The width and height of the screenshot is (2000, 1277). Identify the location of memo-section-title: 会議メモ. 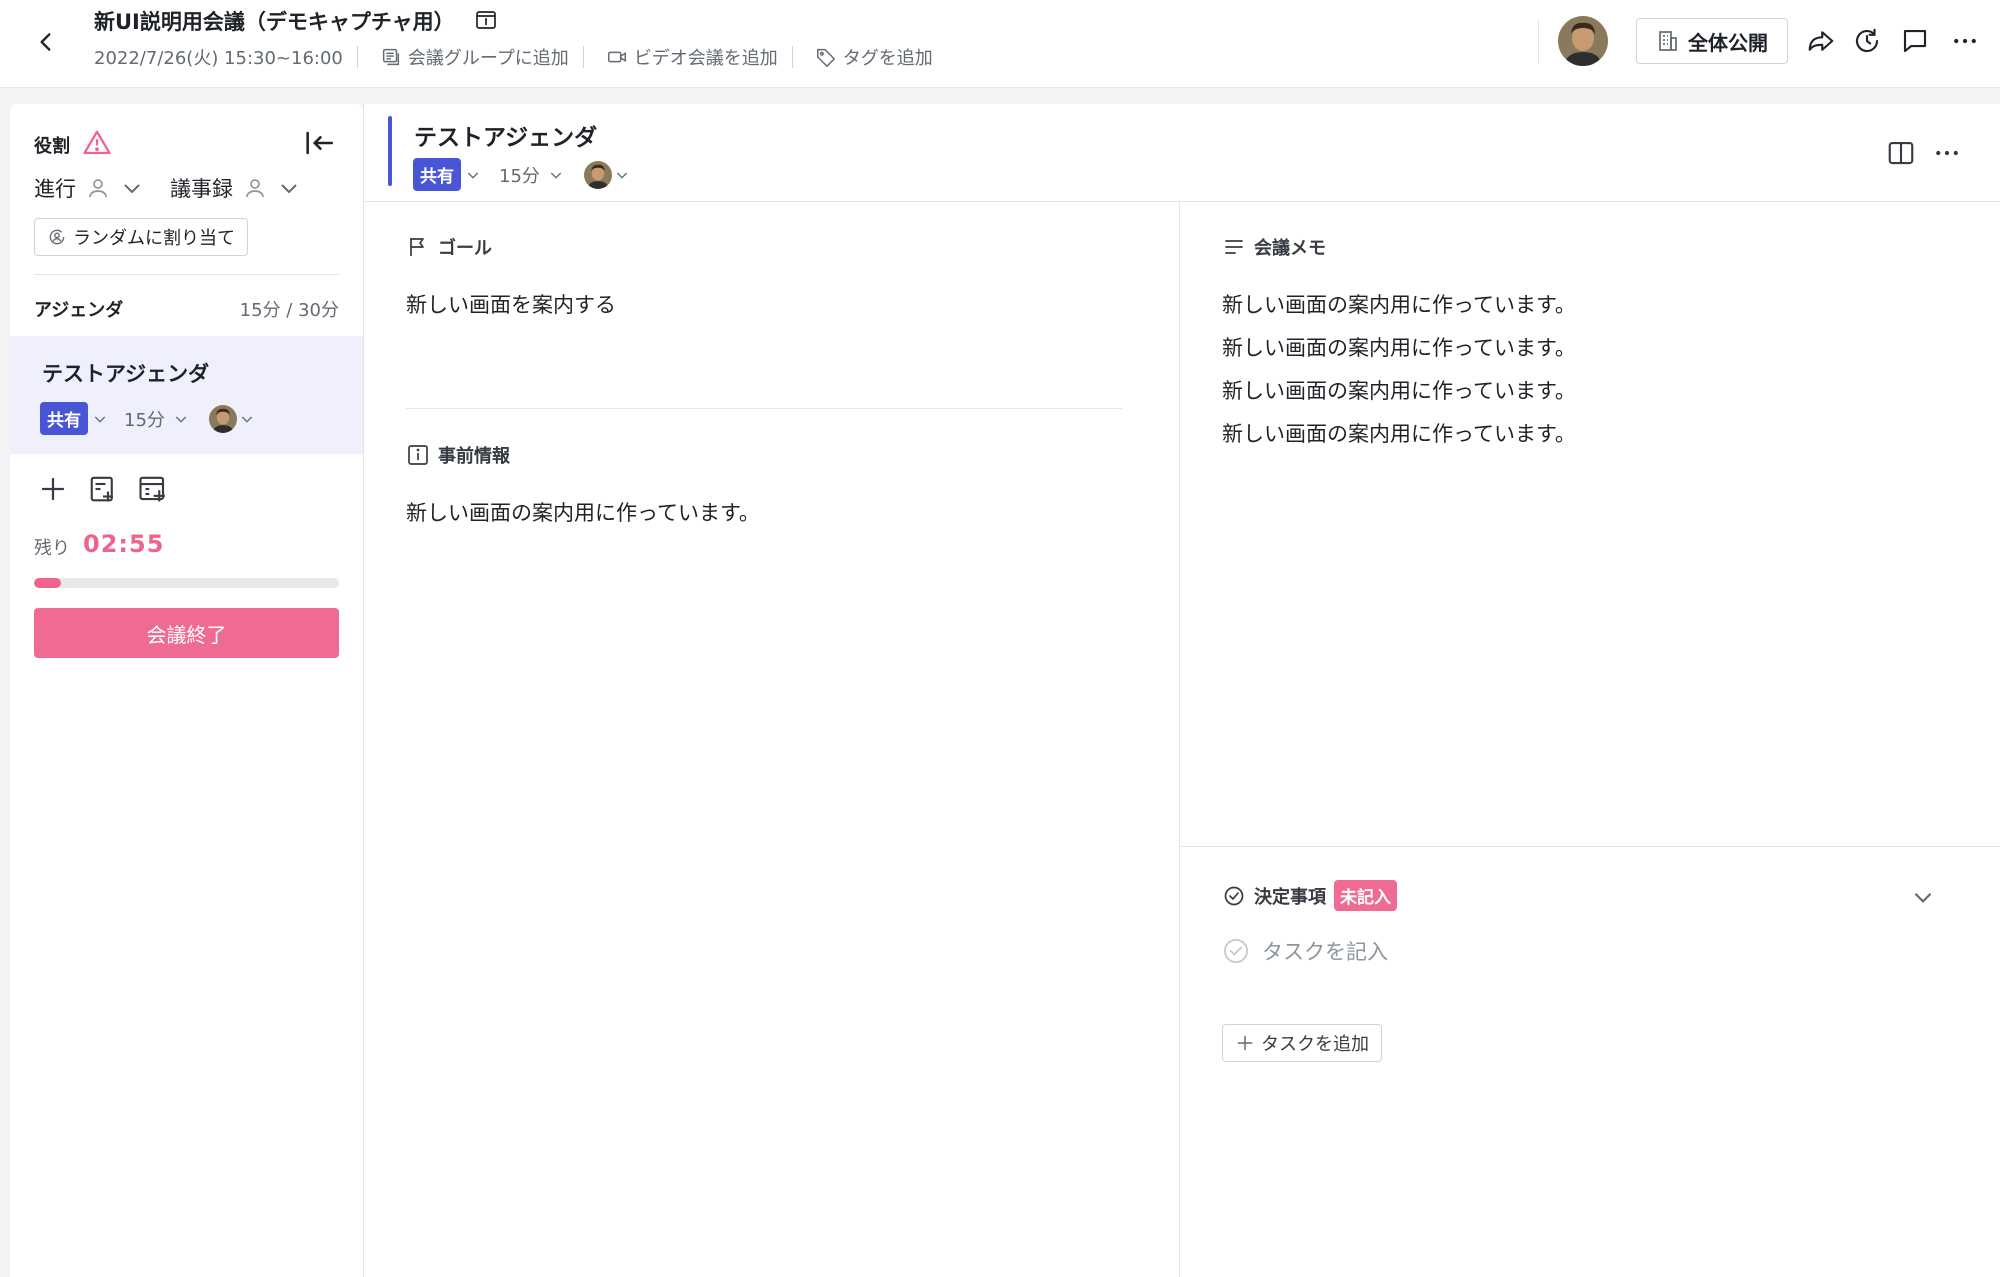
(1274, 247).